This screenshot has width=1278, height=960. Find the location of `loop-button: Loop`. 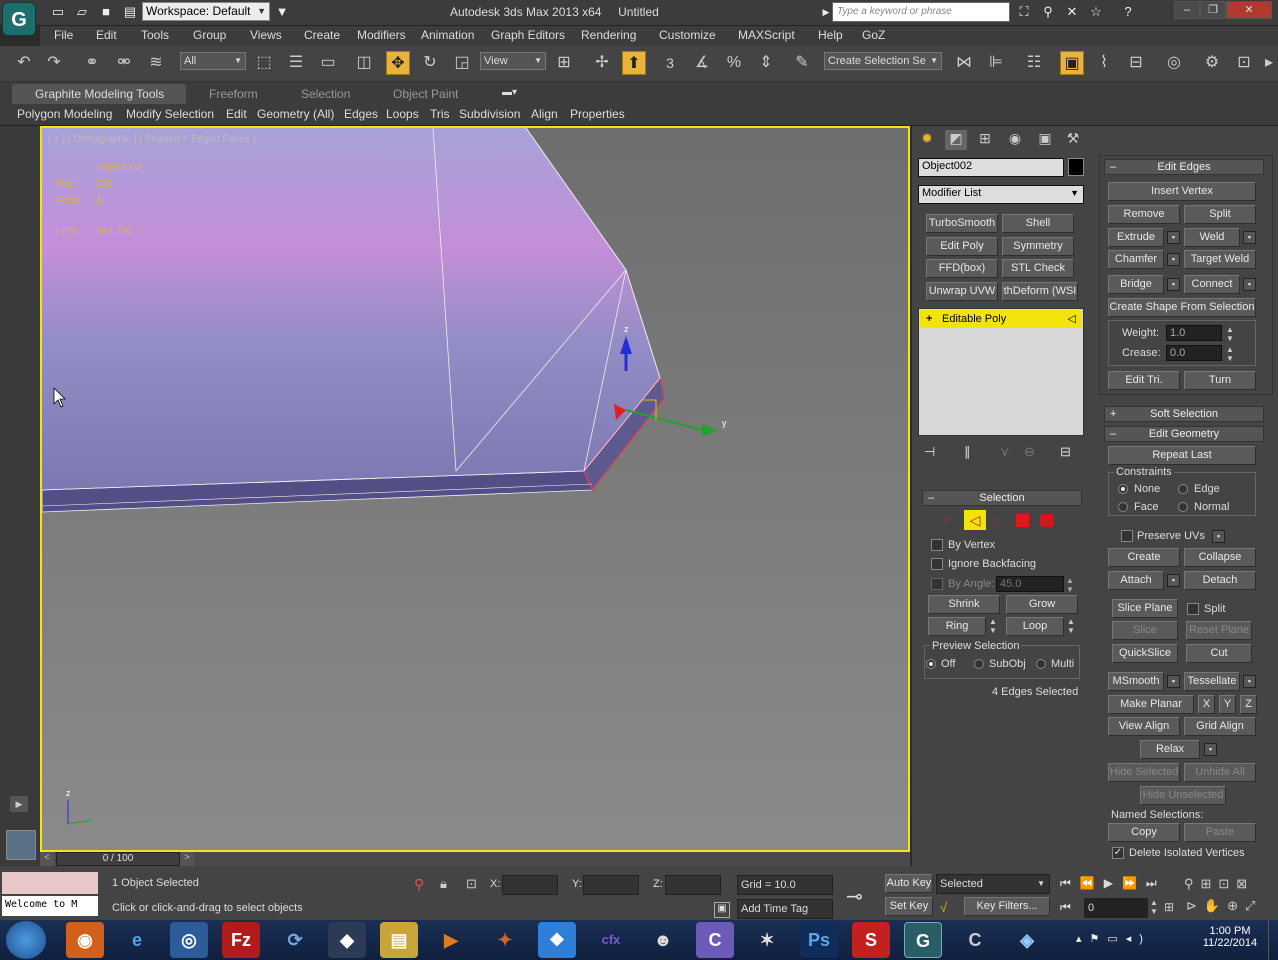

loop-button: Loop is located at coordinates (1035, 626).